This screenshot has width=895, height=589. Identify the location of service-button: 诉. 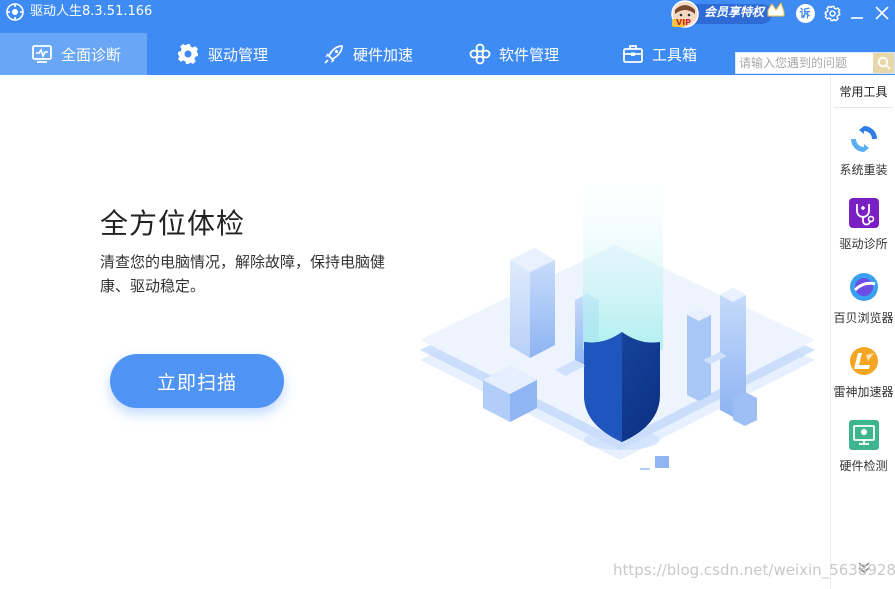
(805, 13).